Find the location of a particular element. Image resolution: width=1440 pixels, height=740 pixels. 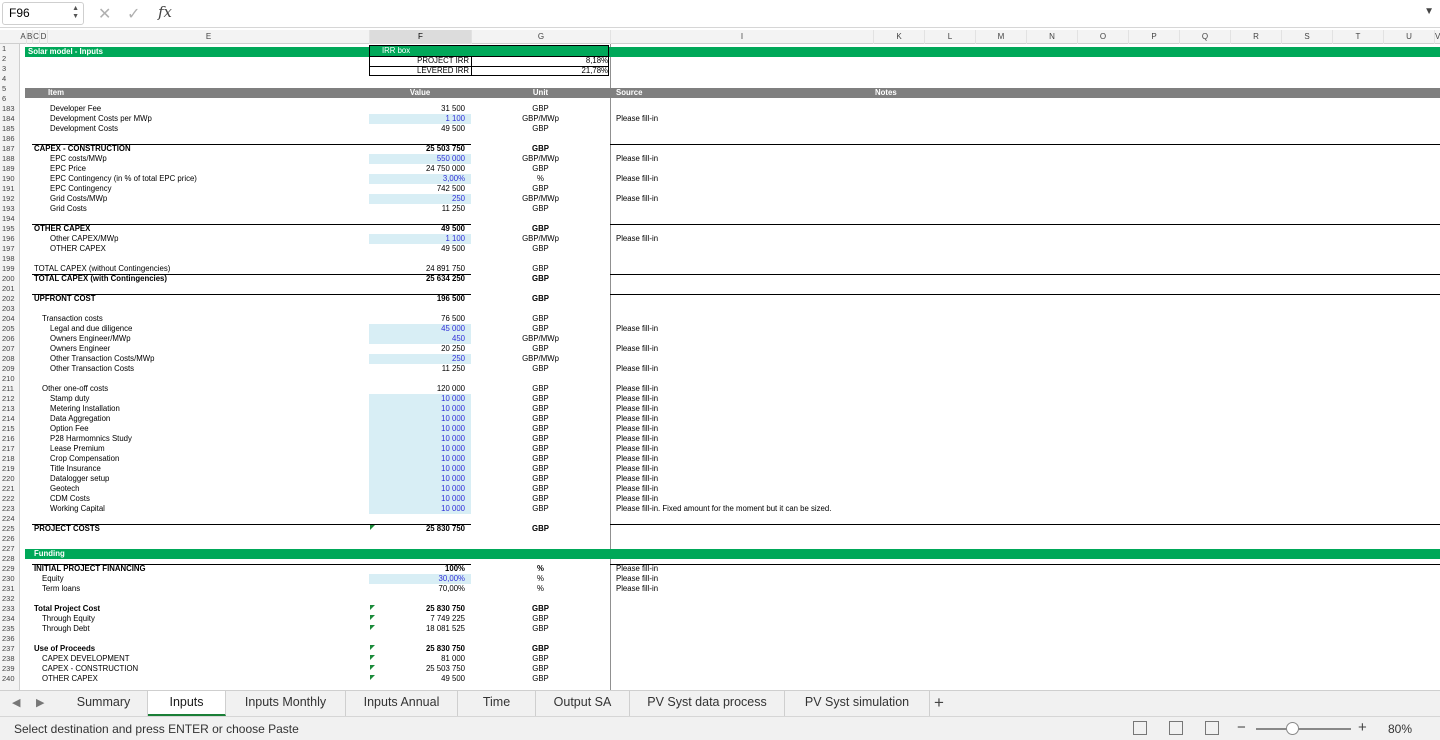

column-header-o: O is located at coordinates (1102, 37).